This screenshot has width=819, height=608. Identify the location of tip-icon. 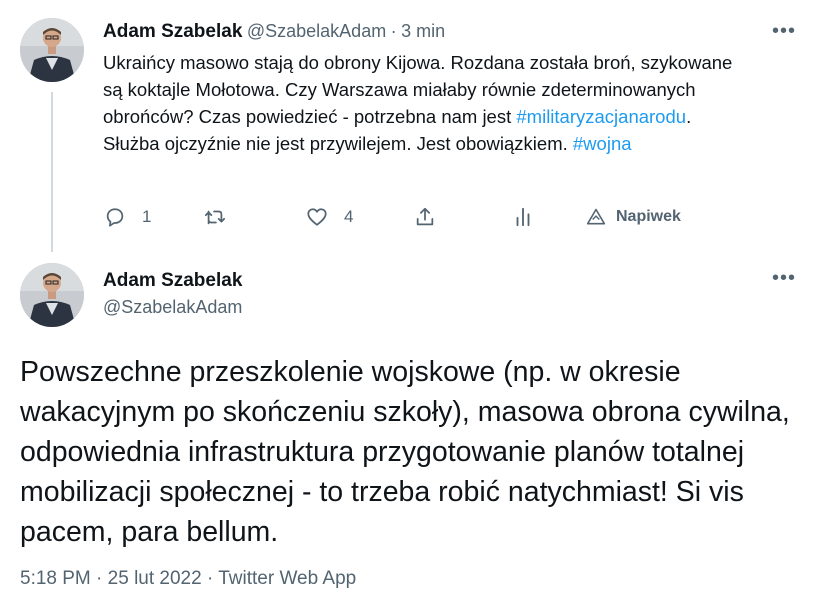
(596, 216).